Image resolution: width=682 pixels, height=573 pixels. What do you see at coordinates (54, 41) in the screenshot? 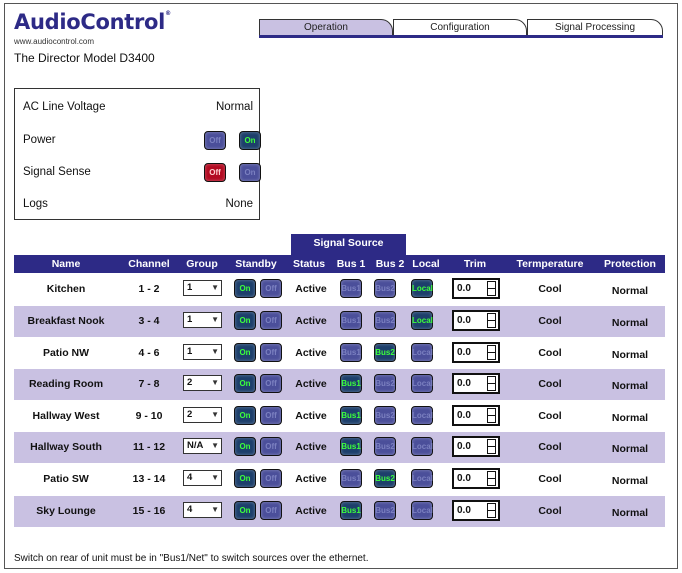
I see `website-link: www.audiocontrol.com` at bounding box center [54, 41].